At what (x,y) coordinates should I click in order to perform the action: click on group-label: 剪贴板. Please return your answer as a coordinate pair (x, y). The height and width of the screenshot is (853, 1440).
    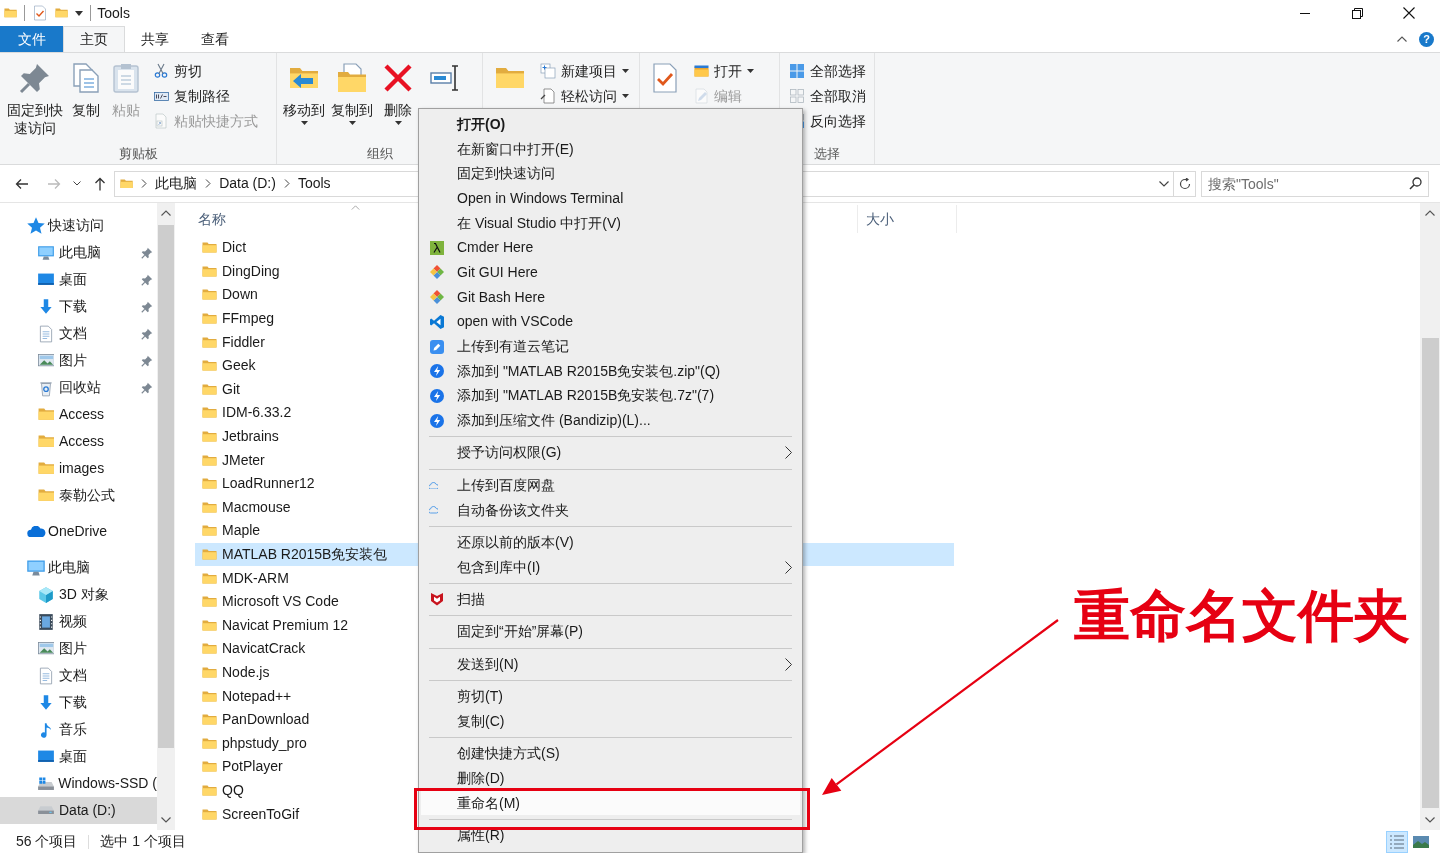
    Looking at the image, I should click on (138, 154).